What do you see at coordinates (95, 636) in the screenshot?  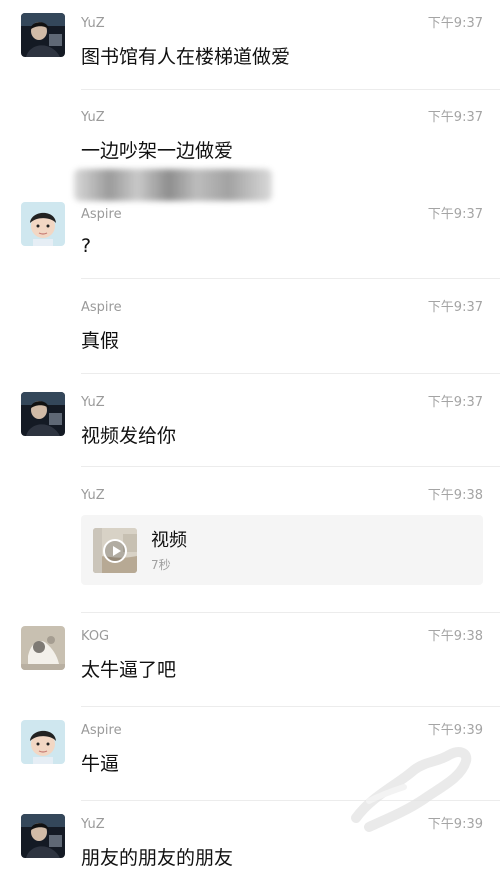 I see `sender-name: KOG` at bounding box center [95, 636].